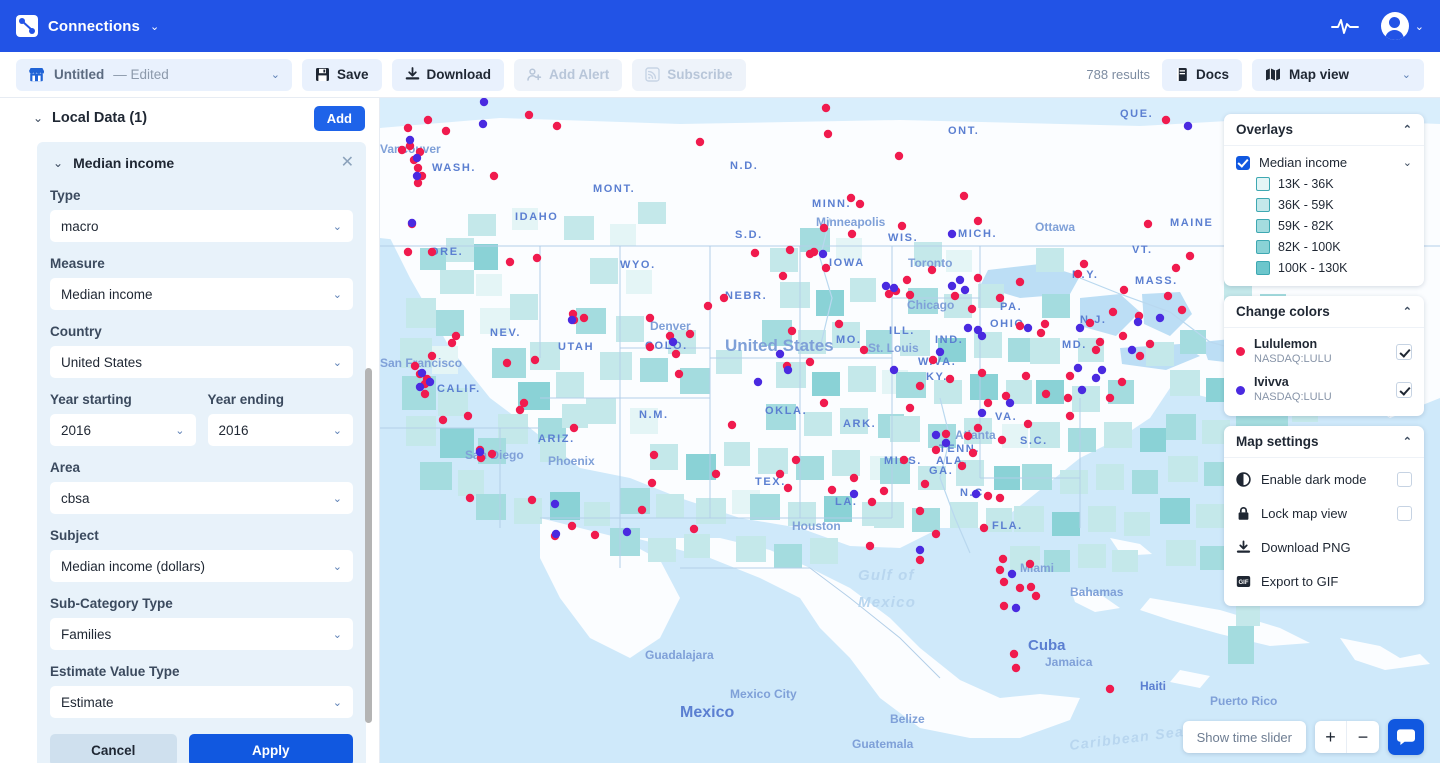  What do you see at coordinates (1286, 344) in the screenshot?
I see `series-name: Lululemon` at bounding box center [1286, 344].